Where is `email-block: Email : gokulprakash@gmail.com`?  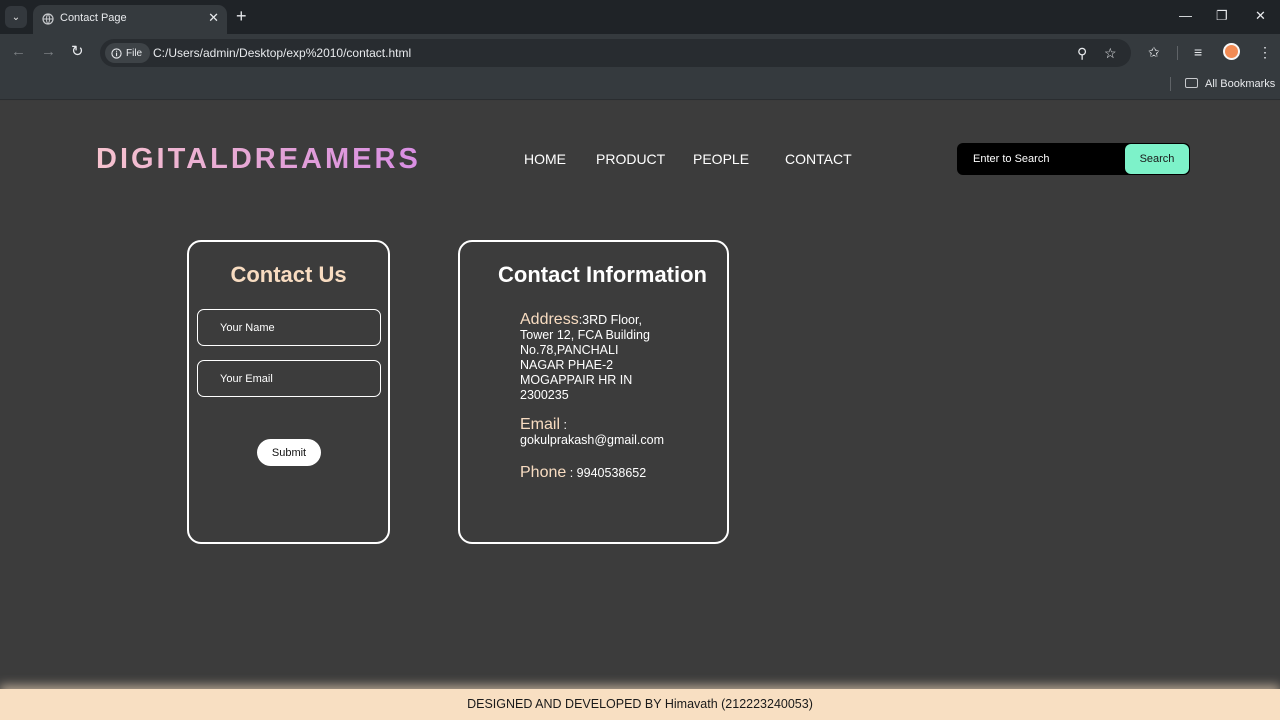
email-block: Email : gokulprakash@gmail.com is located at coordinates (592, 432).